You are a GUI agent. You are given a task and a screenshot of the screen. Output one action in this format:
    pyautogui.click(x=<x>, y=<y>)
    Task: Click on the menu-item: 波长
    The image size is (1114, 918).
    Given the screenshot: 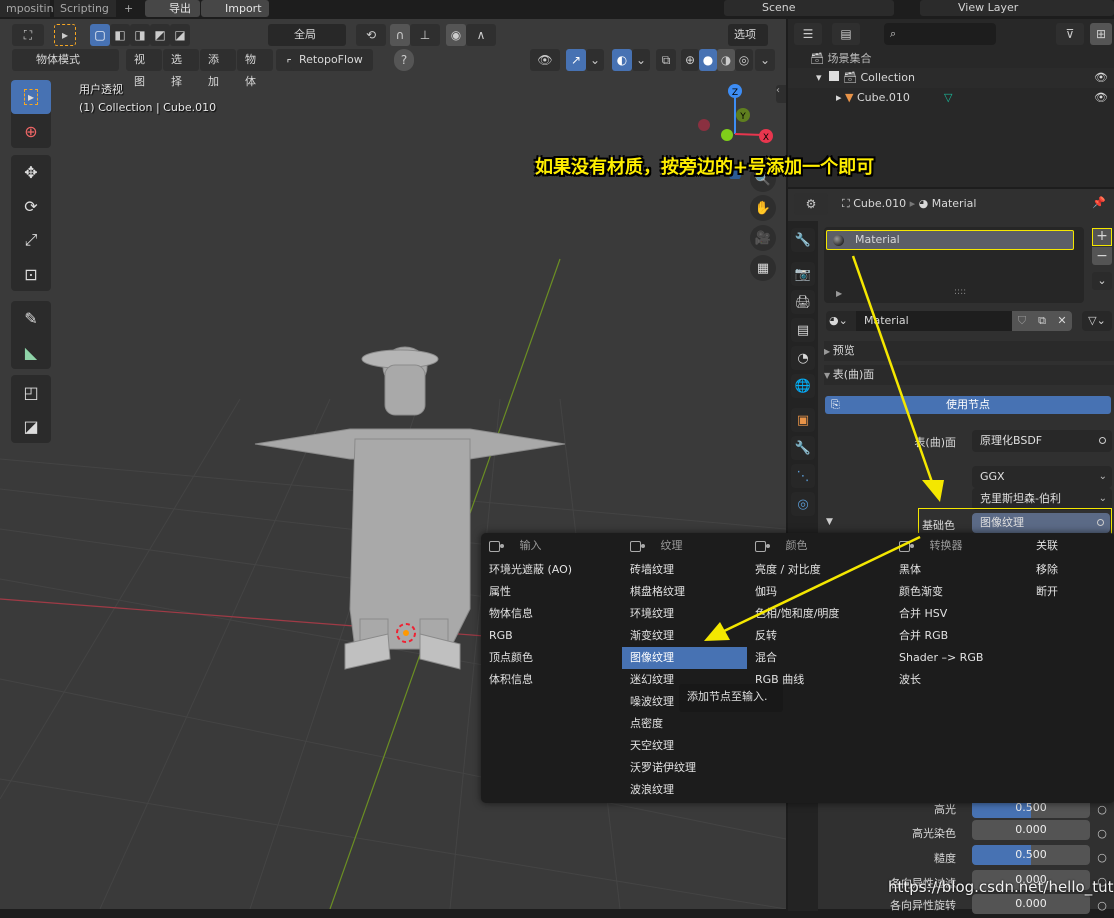 What is the action you would take?
    pyautogui.click(x=958, y=680)
    